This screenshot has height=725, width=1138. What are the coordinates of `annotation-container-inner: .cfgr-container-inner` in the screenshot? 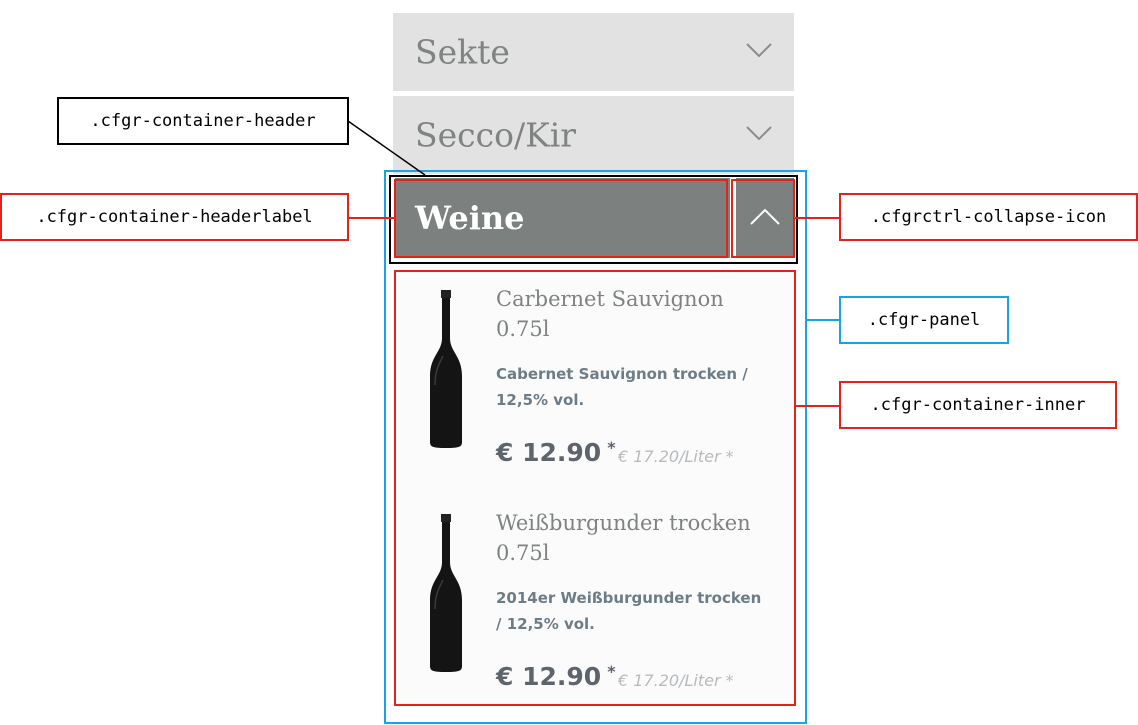 It's located at (978, 405).